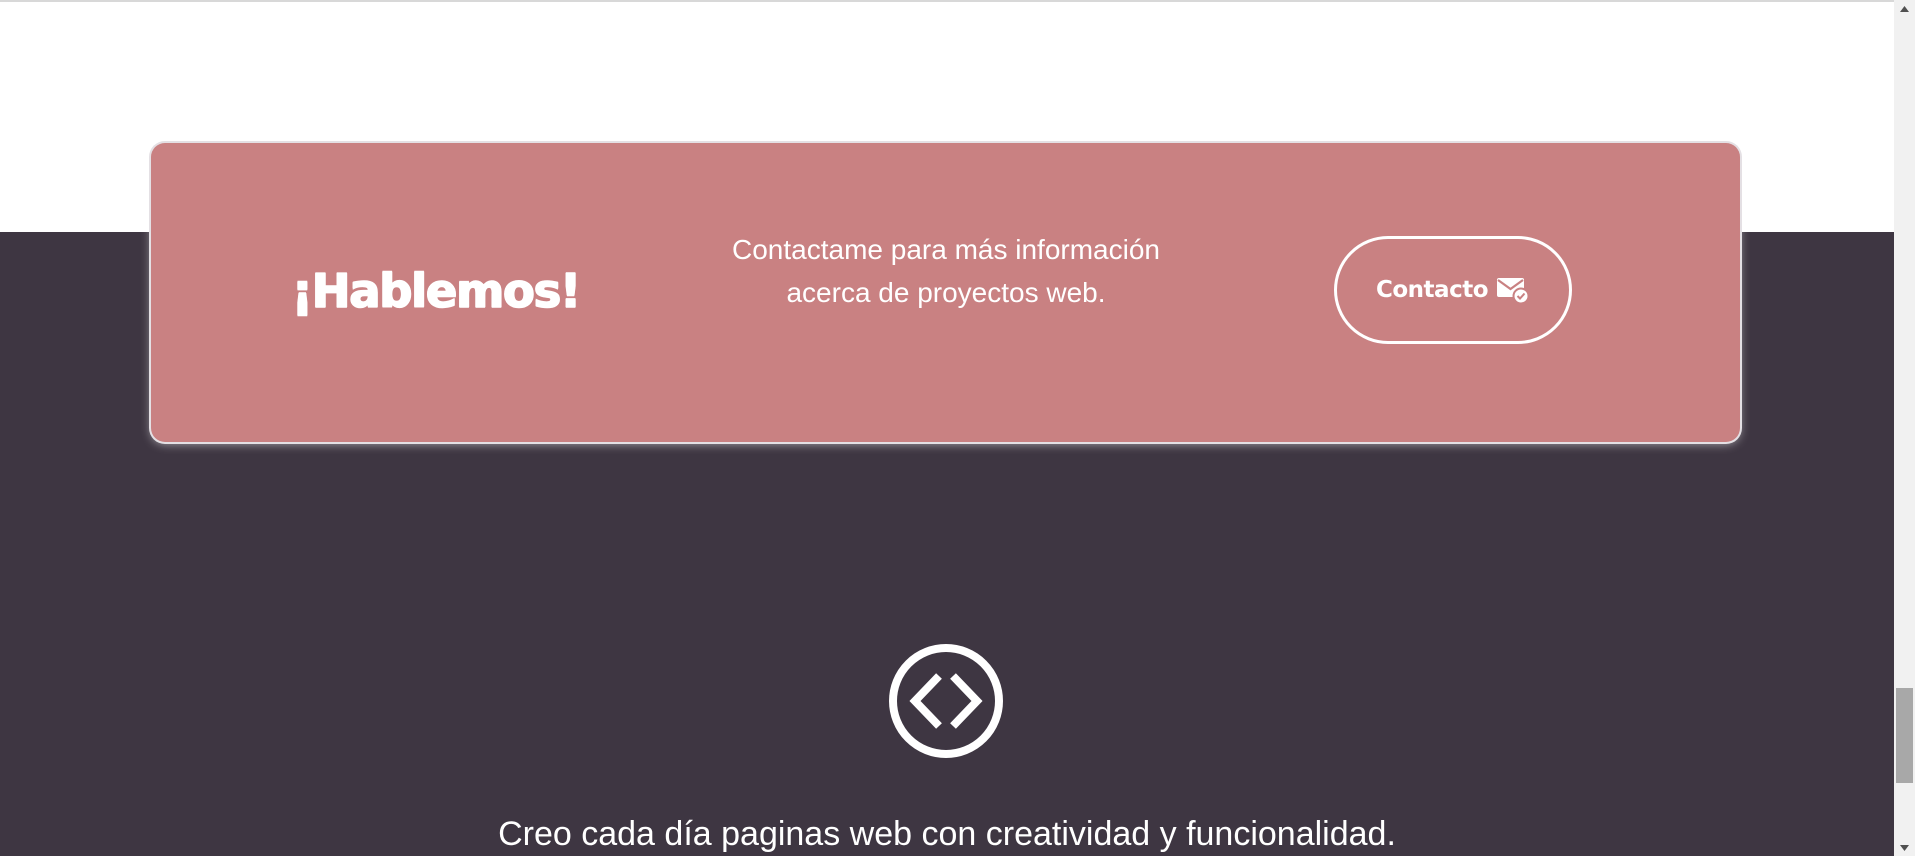 The height and width of the screenshot is (856, 1915). What do you see at coordinates (946, 701) in the screenshot?
I see `code-brackets-icon` at bounding box center [946, 701].